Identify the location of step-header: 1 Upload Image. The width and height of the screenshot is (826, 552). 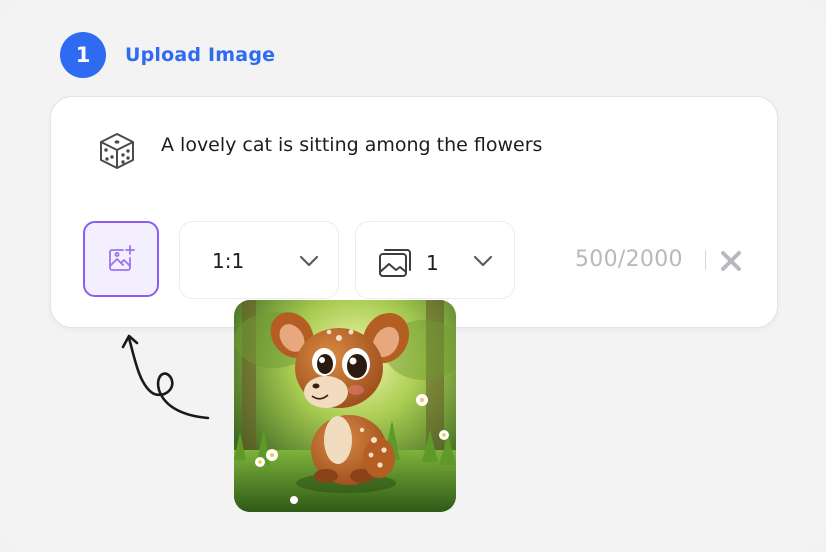
(167, 55).